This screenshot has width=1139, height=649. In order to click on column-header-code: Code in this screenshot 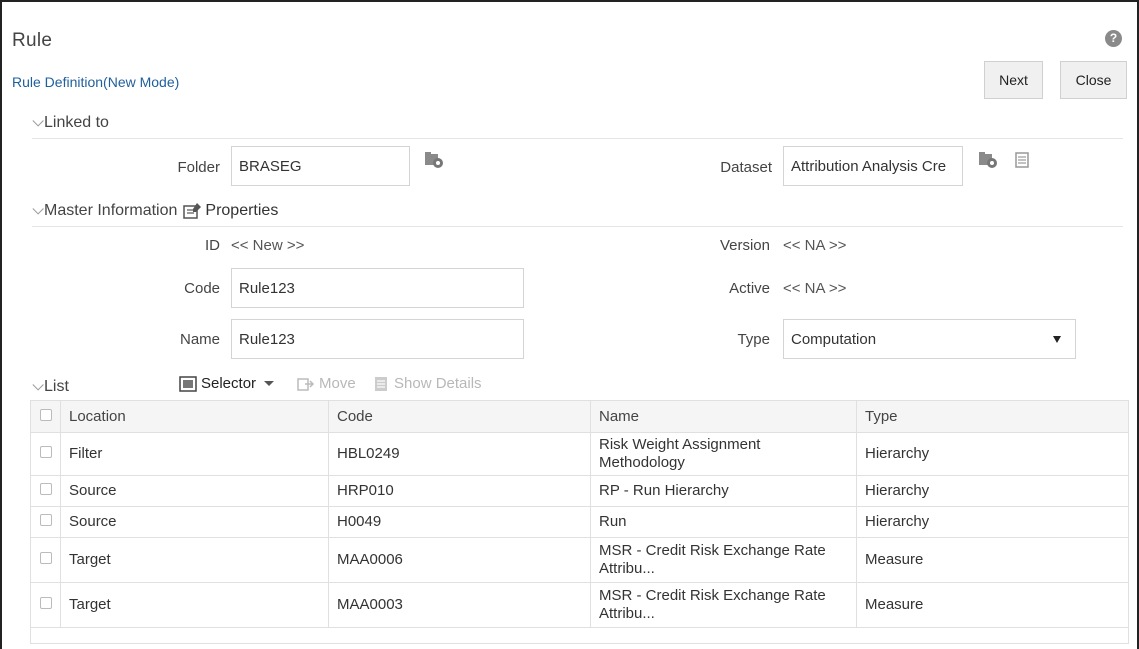, I will do `click(459, 416)`.